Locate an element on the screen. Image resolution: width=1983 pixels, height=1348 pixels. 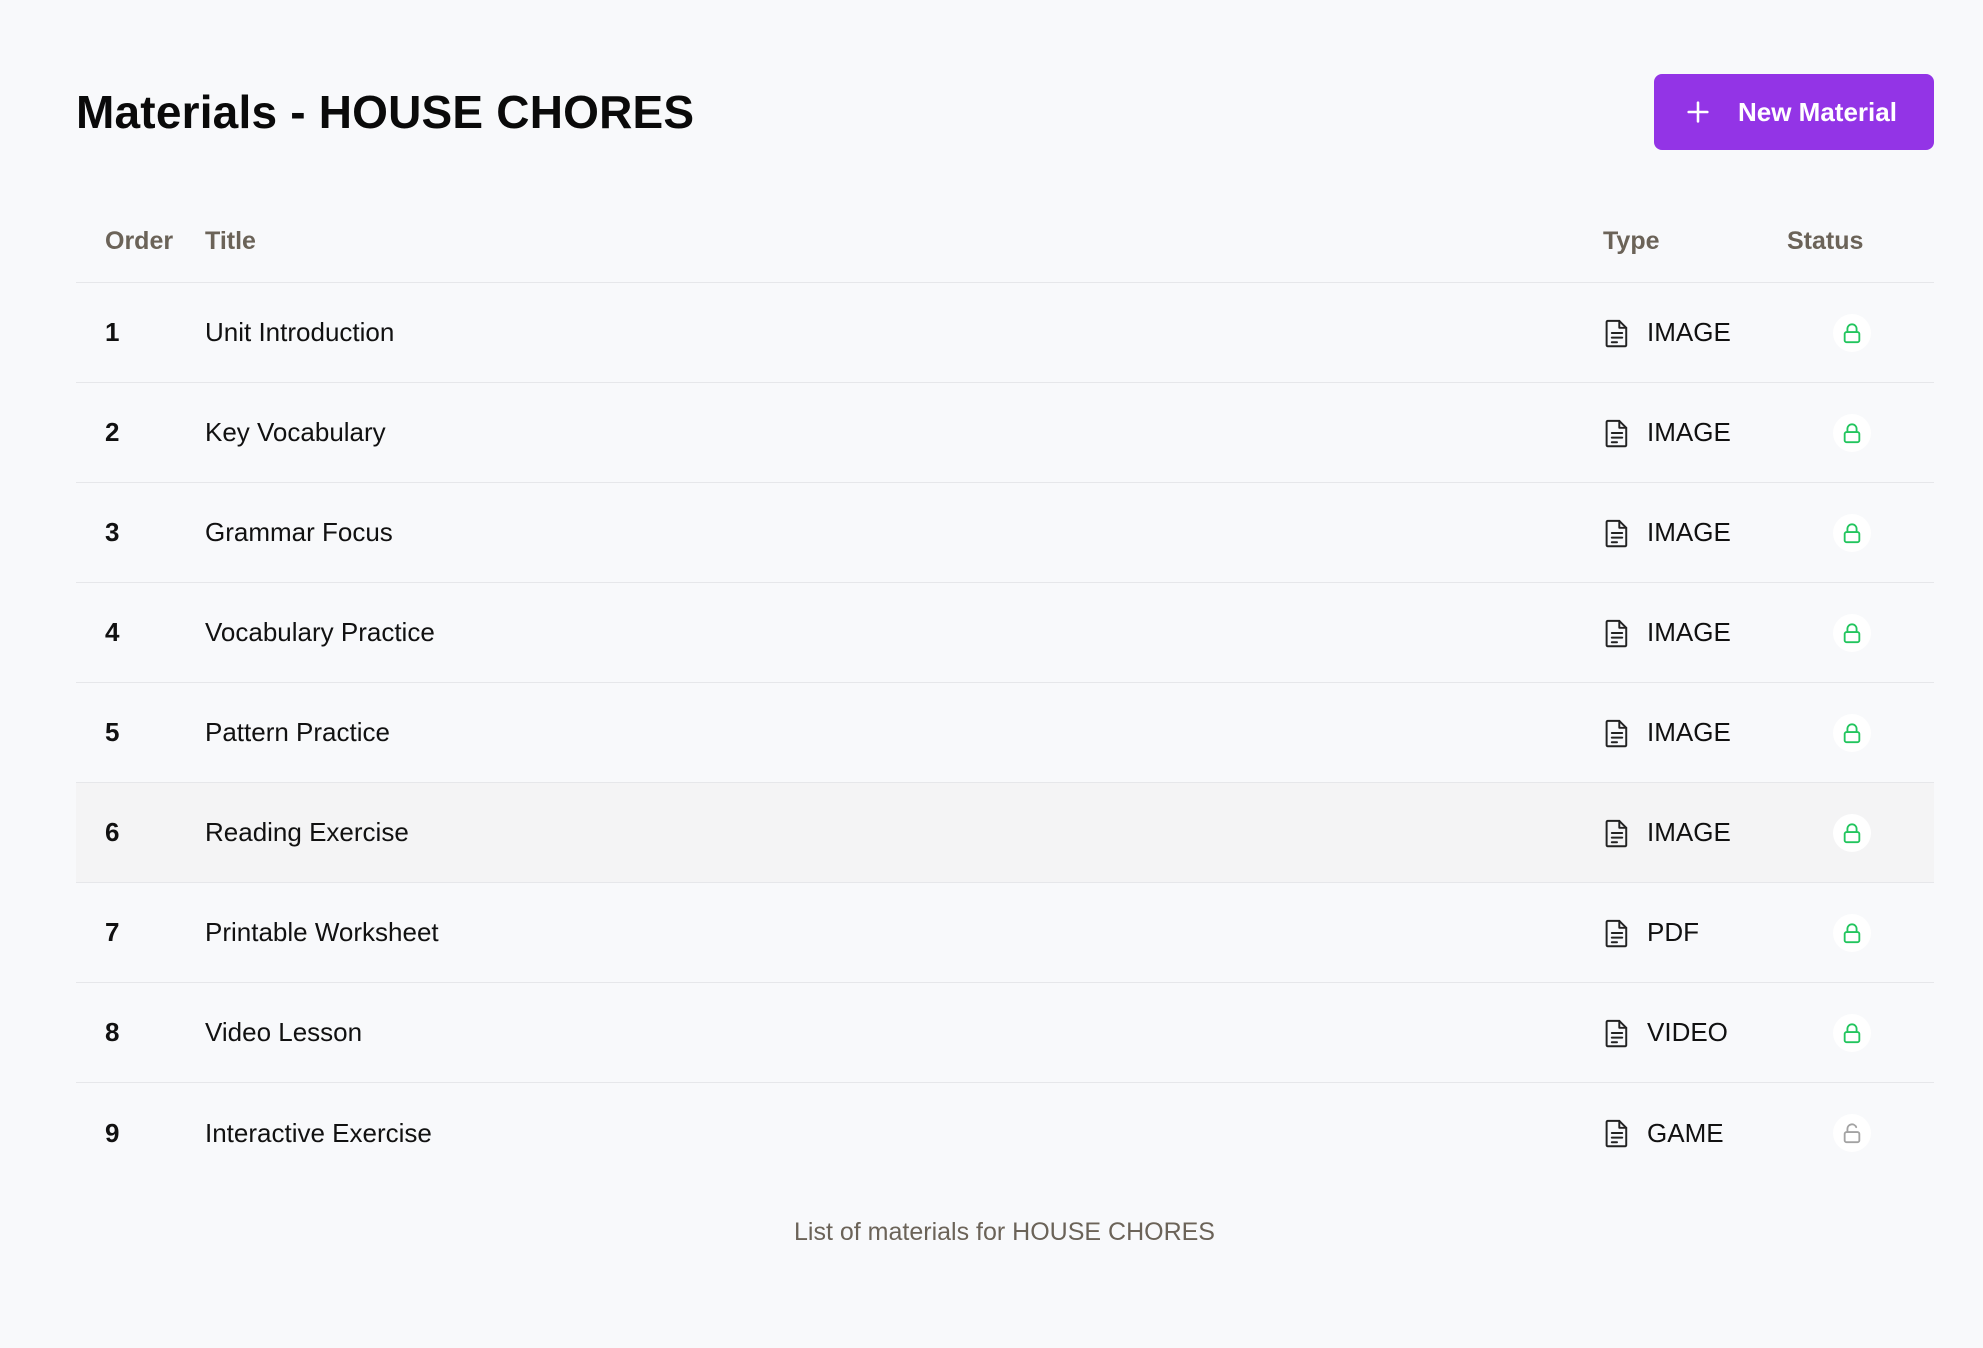
row-order: 5 is located at coordinates (112, 732).